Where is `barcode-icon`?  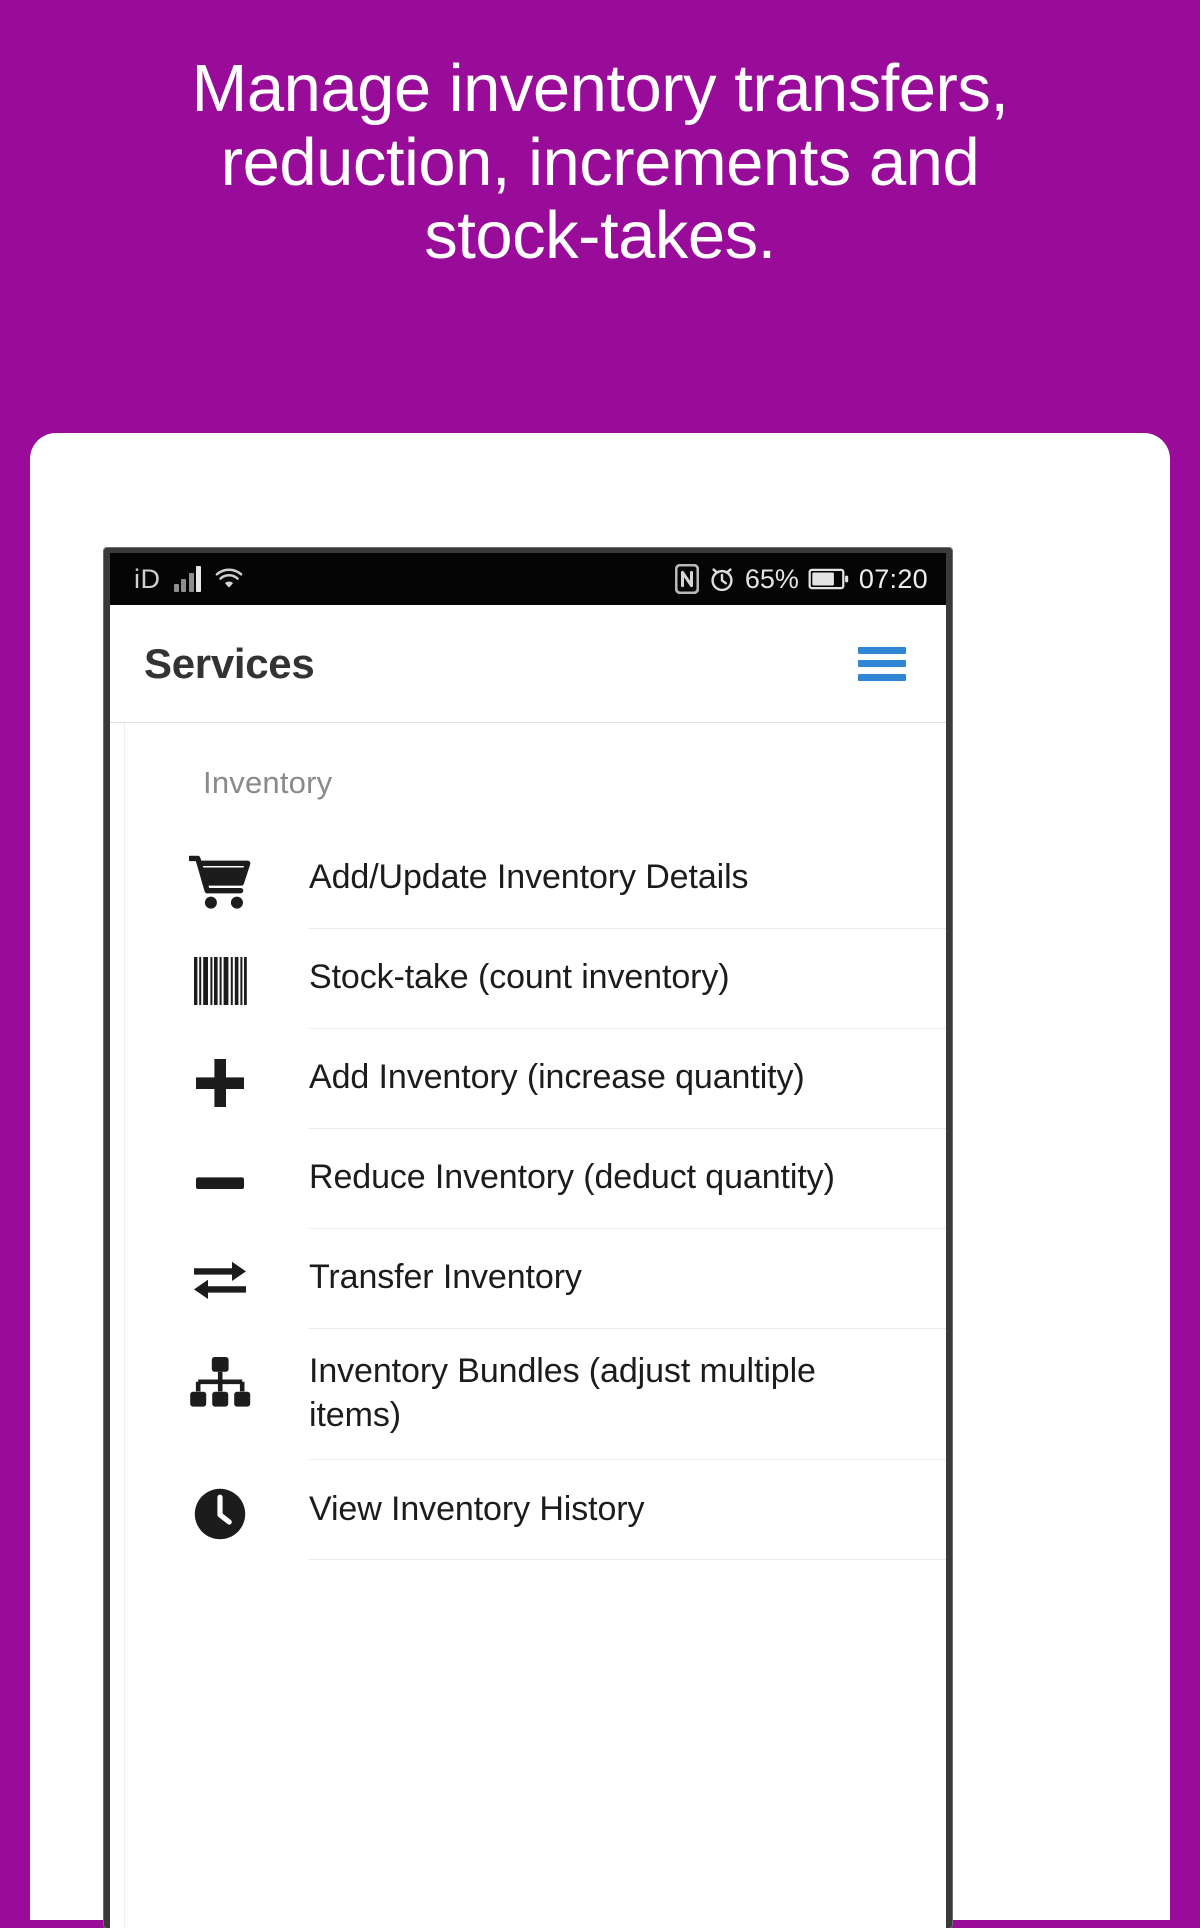 barcode-icon is located at coordinates (220, 968).